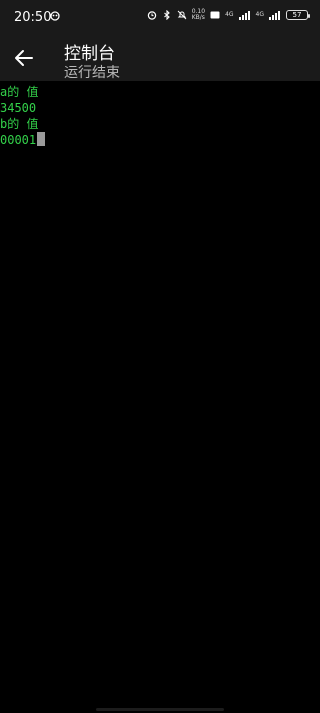 Image resolution: width=320 pixels, height=713 pixels. Describe the element at coordinates (160, 140) in the screenshot. I see `console-input-line: 00001` at that location.